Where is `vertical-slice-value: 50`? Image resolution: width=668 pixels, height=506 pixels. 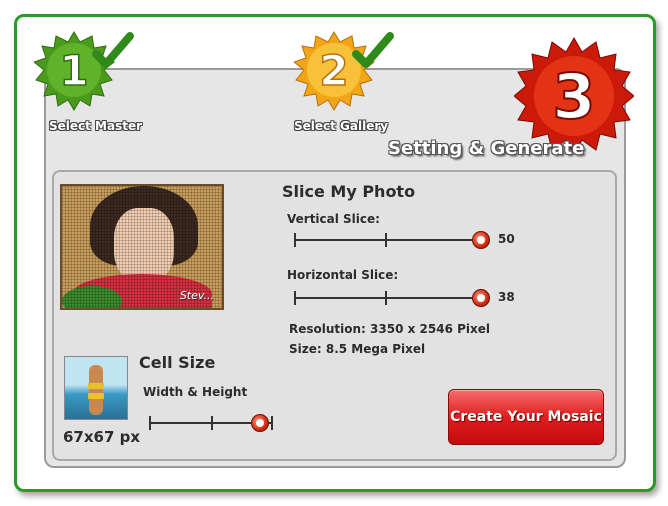
vertical-slice-value: 50 is located at coordinates (506, 239).